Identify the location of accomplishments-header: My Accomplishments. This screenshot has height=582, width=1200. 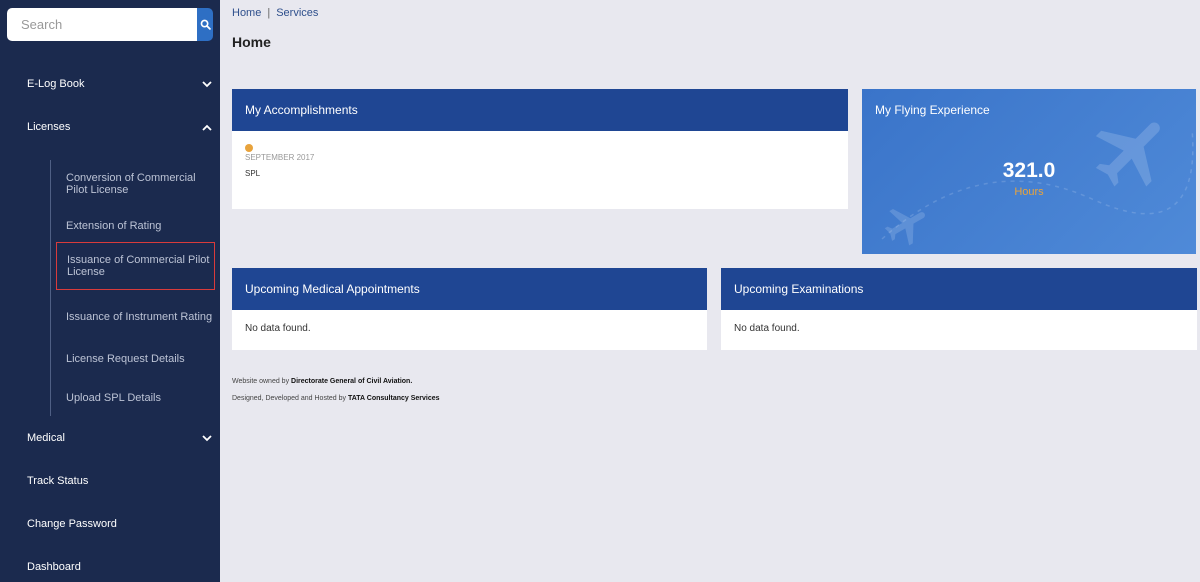
(540, 110).